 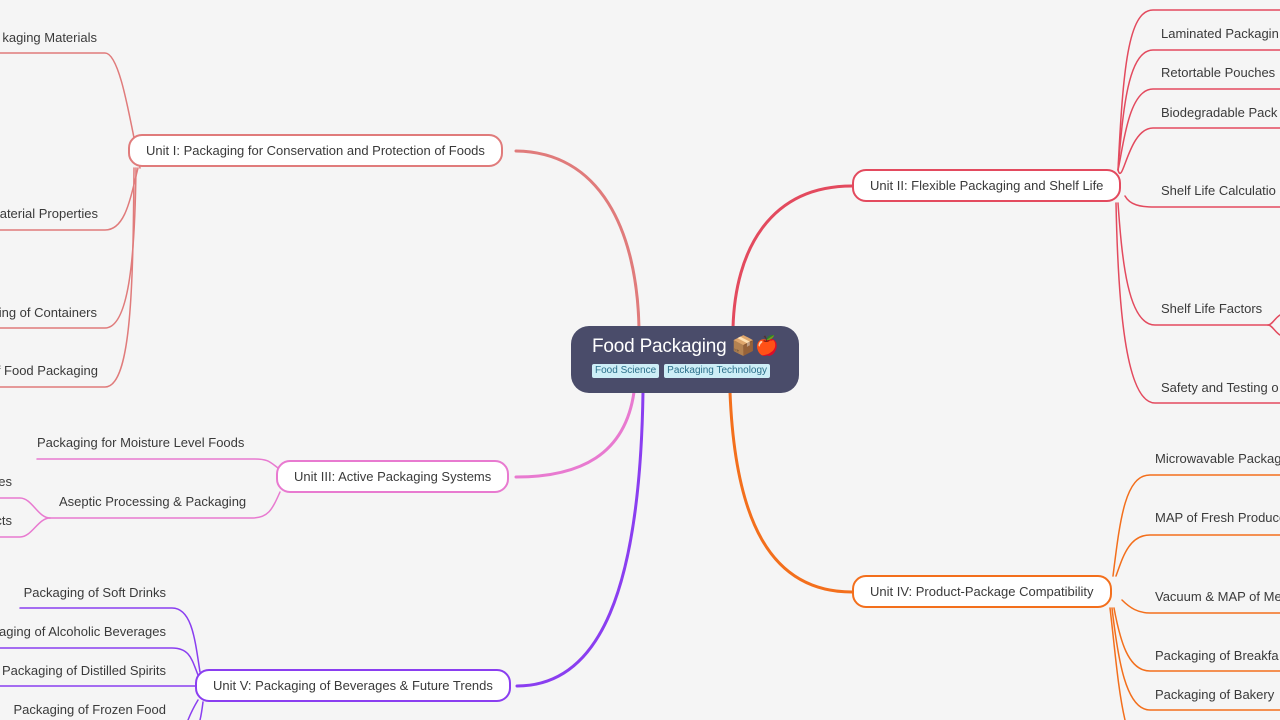 What do you see at coordinates (1220, 34) in the screenshot?
I see `leaf-laminated-packaging: Laminated Packagin` at bounding box center [1220, 34].